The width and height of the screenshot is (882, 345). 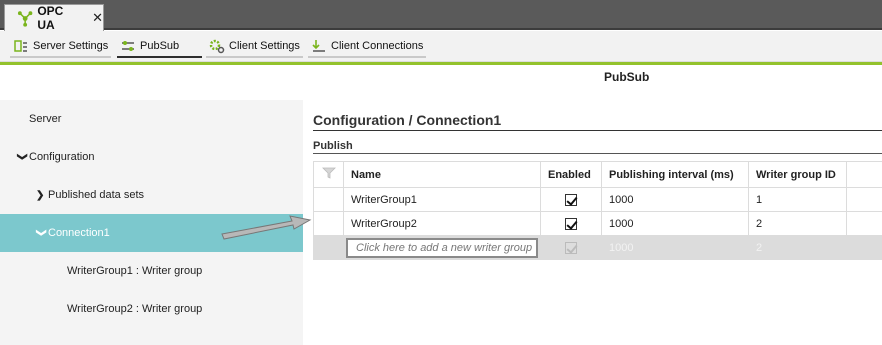 I want to click on network-nodes-icon, so click(x=25, y=18).